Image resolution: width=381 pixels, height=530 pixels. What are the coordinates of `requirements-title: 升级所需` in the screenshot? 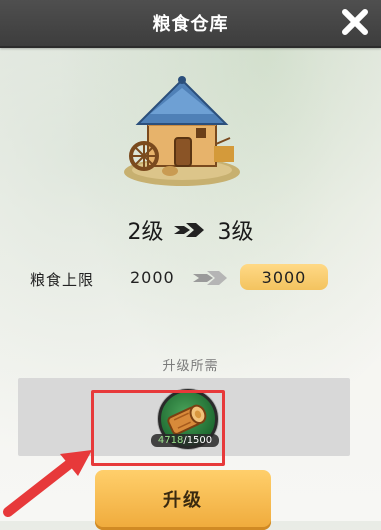 It's located at (190, 366).